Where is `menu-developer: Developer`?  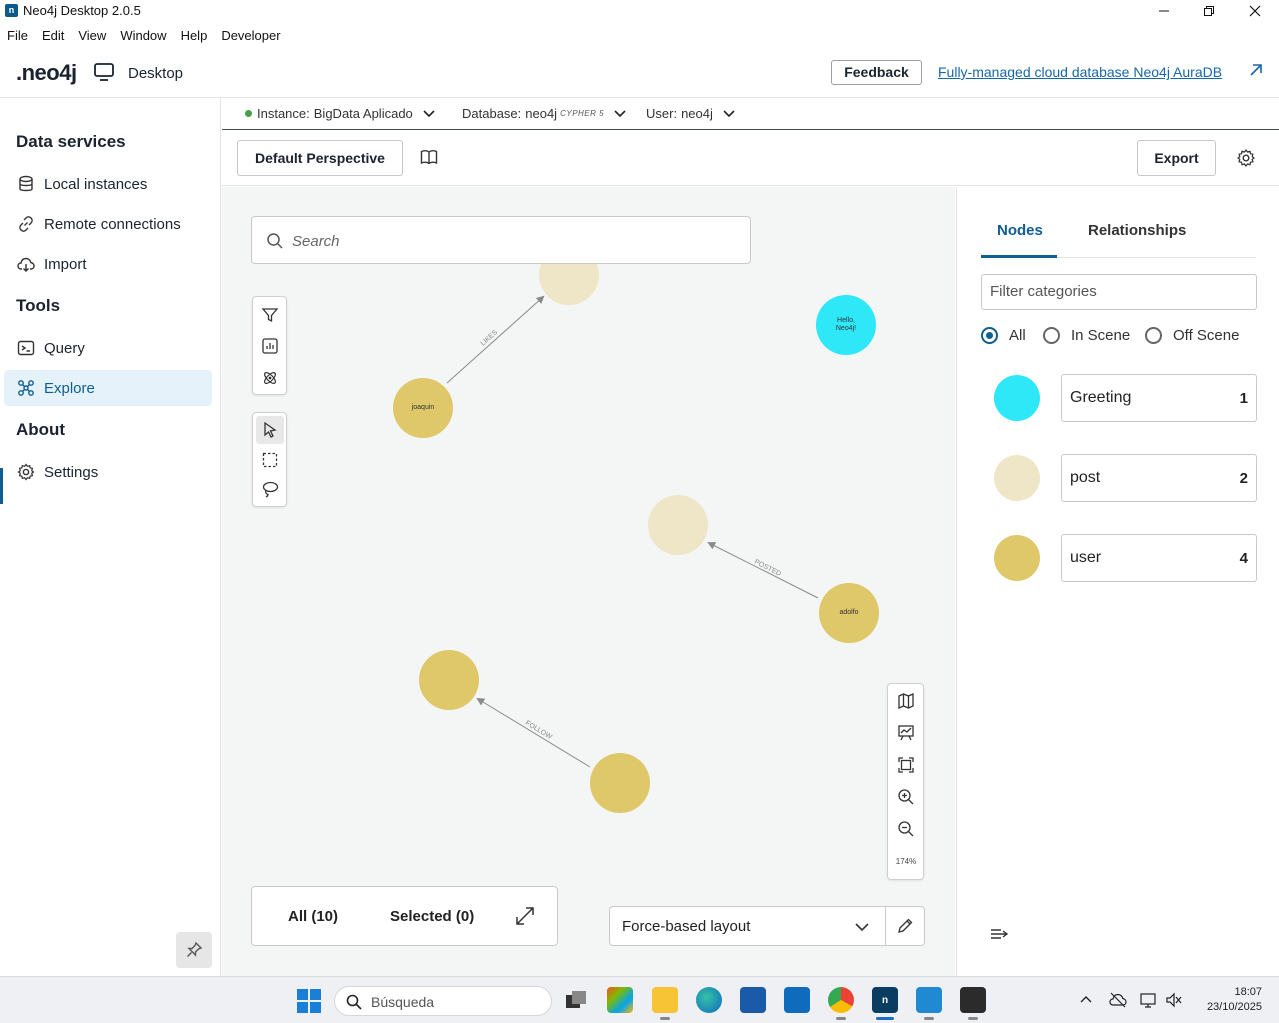 menu-developer: Developer is located at coordinates (250, 35).